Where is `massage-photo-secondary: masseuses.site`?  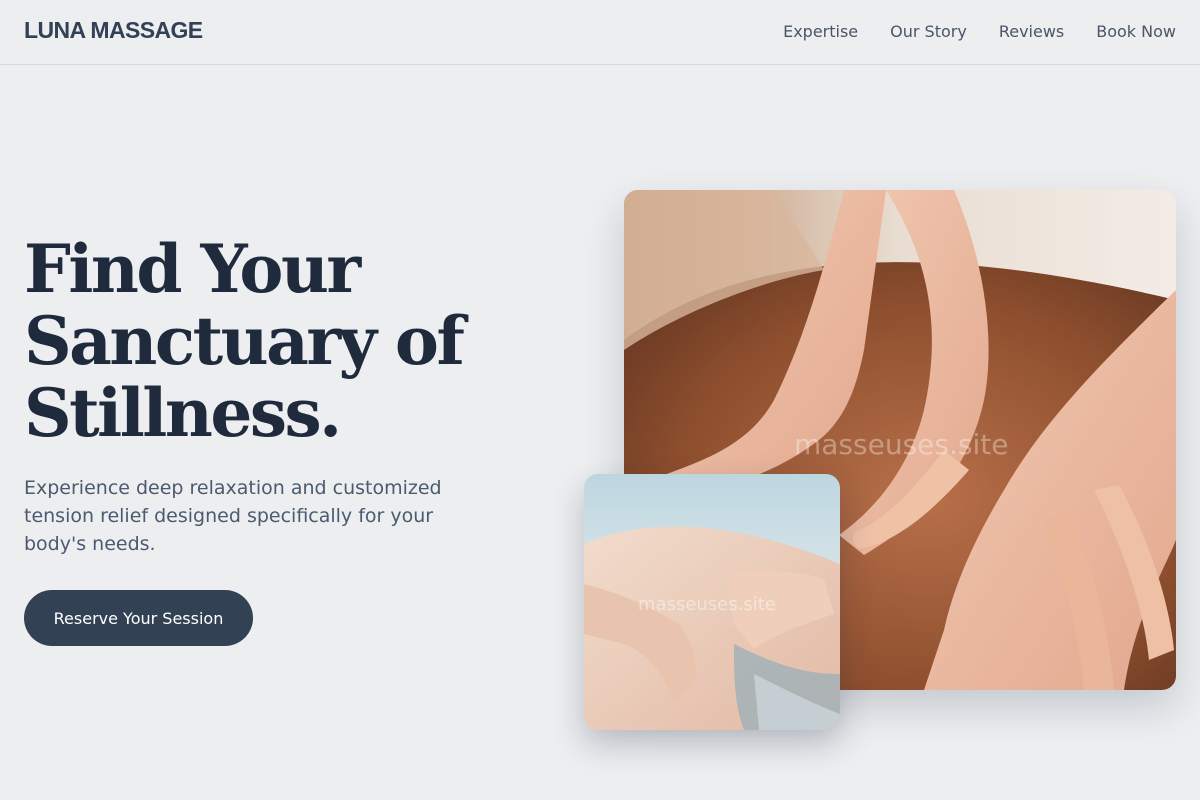 massage-photo-secondary: masseuses.site is located at coordinates (712, 602).